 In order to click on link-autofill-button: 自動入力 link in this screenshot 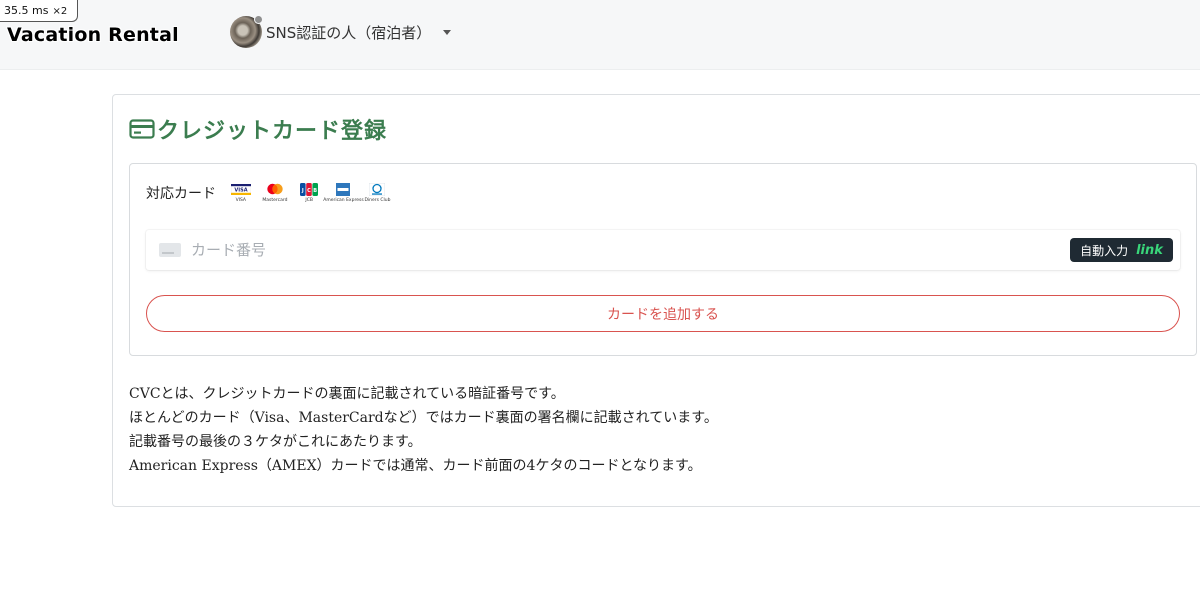, I will do `click(1121, 250)`.